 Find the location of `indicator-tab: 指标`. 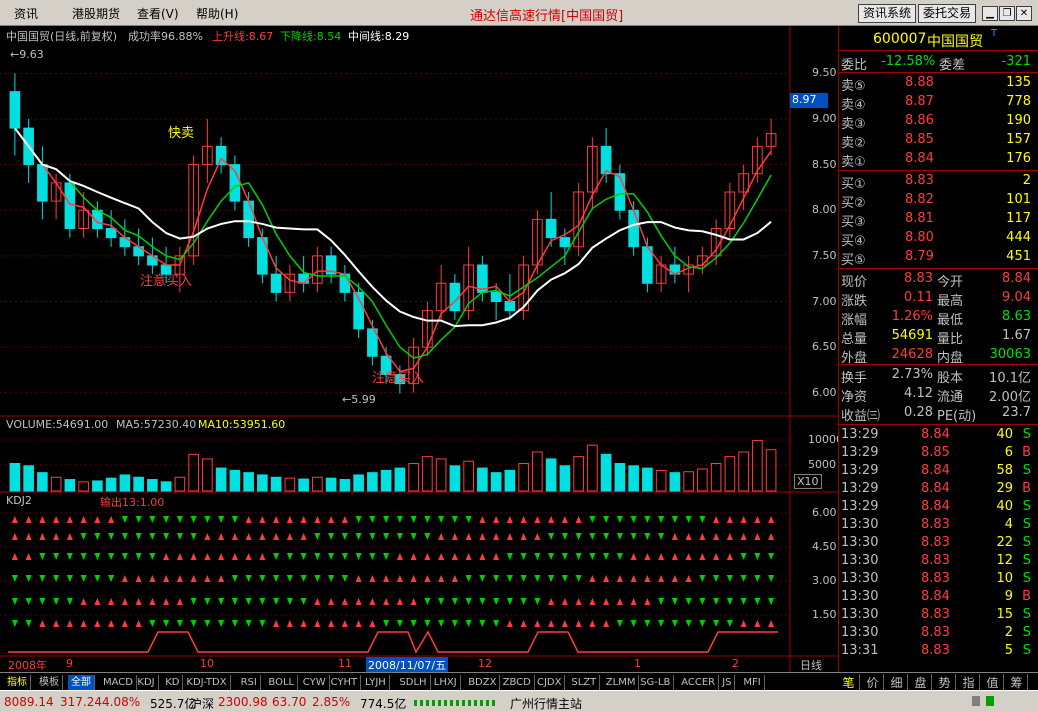

indicator-tab: 指标 is located at coordinates (17, 682).